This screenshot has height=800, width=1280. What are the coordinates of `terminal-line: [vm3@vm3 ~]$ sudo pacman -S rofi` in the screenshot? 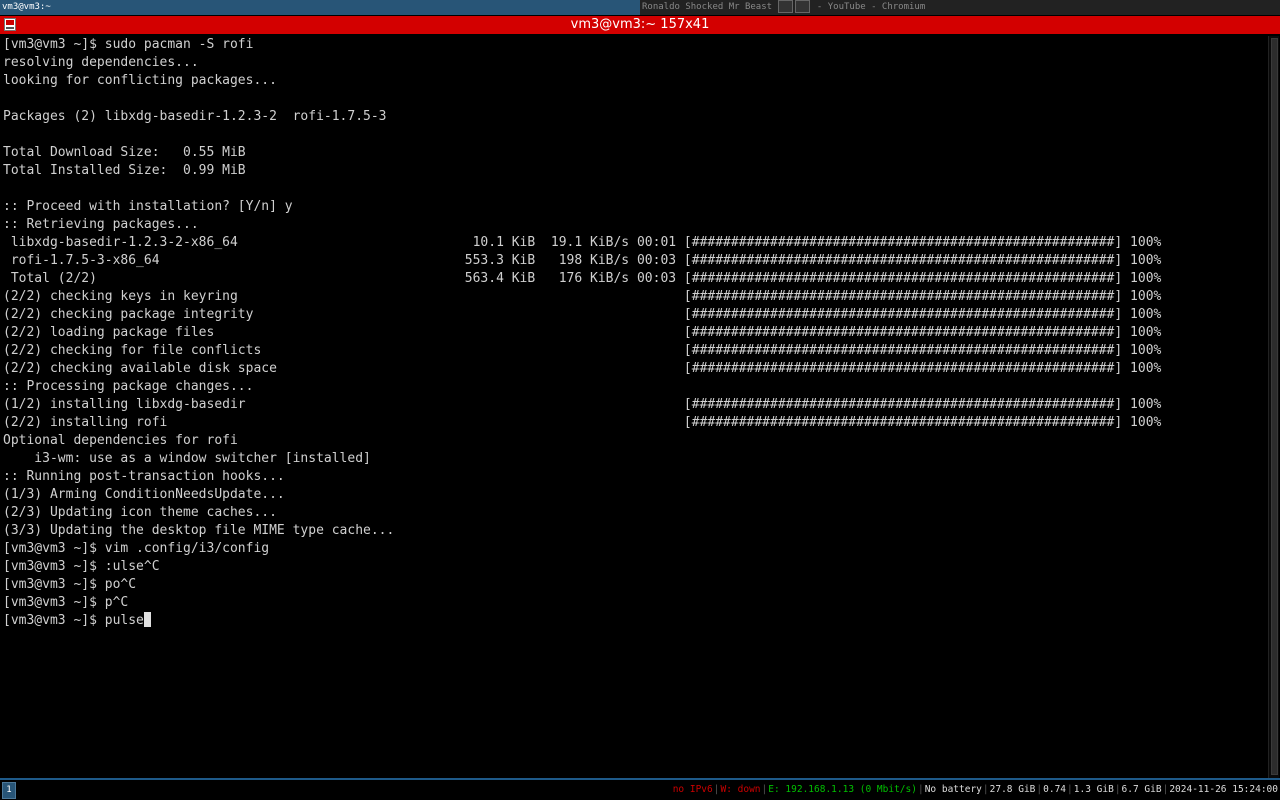 It's located at (128, 44).